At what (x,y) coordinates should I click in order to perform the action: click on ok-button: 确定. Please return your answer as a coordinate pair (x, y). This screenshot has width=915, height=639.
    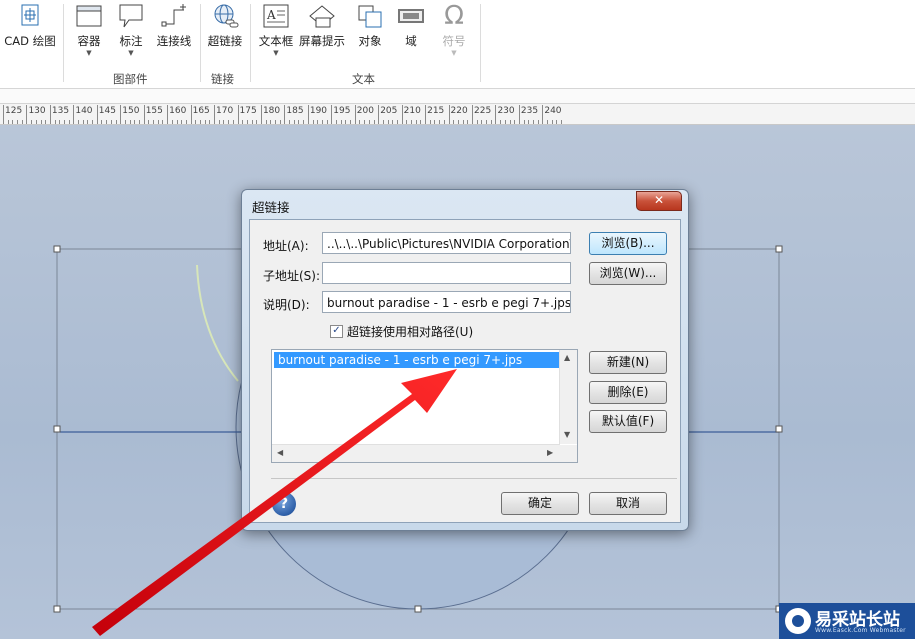
    Looking at the image, I should click on (540, 503).